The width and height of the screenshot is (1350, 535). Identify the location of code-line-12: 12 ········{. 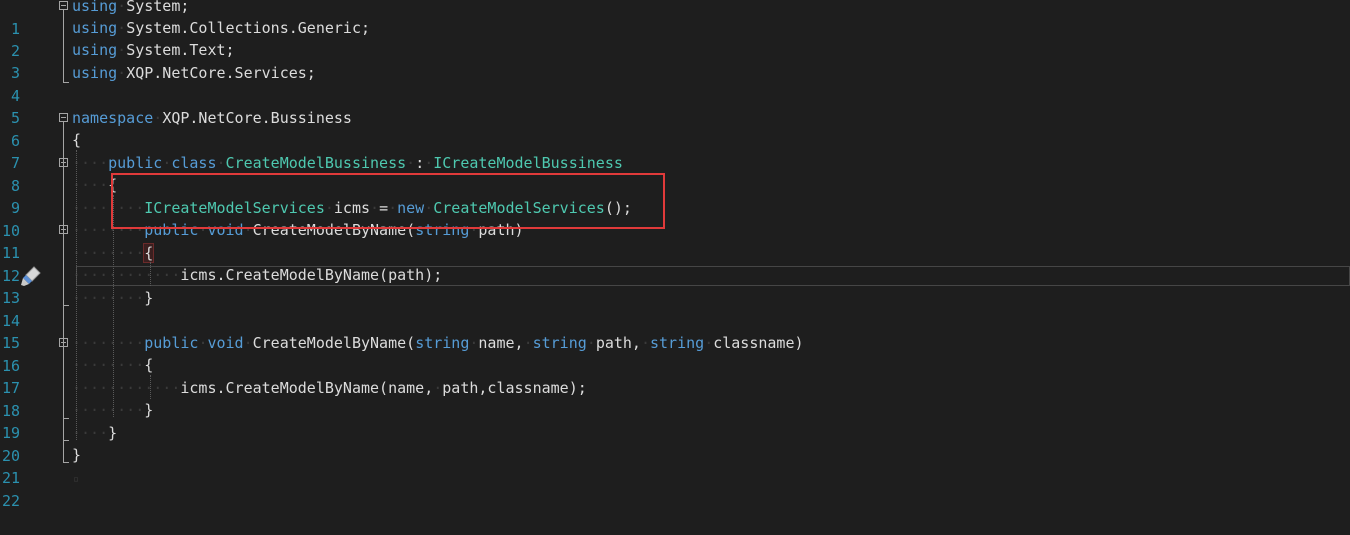
(675, 263).